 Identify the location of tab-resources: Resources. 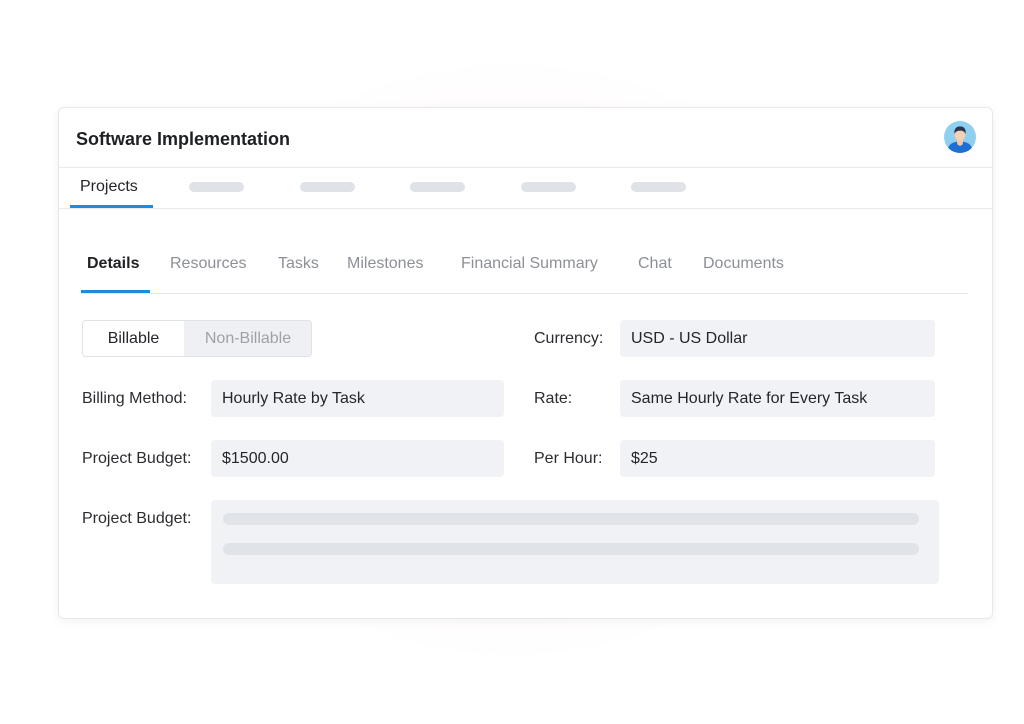
(208, 264).